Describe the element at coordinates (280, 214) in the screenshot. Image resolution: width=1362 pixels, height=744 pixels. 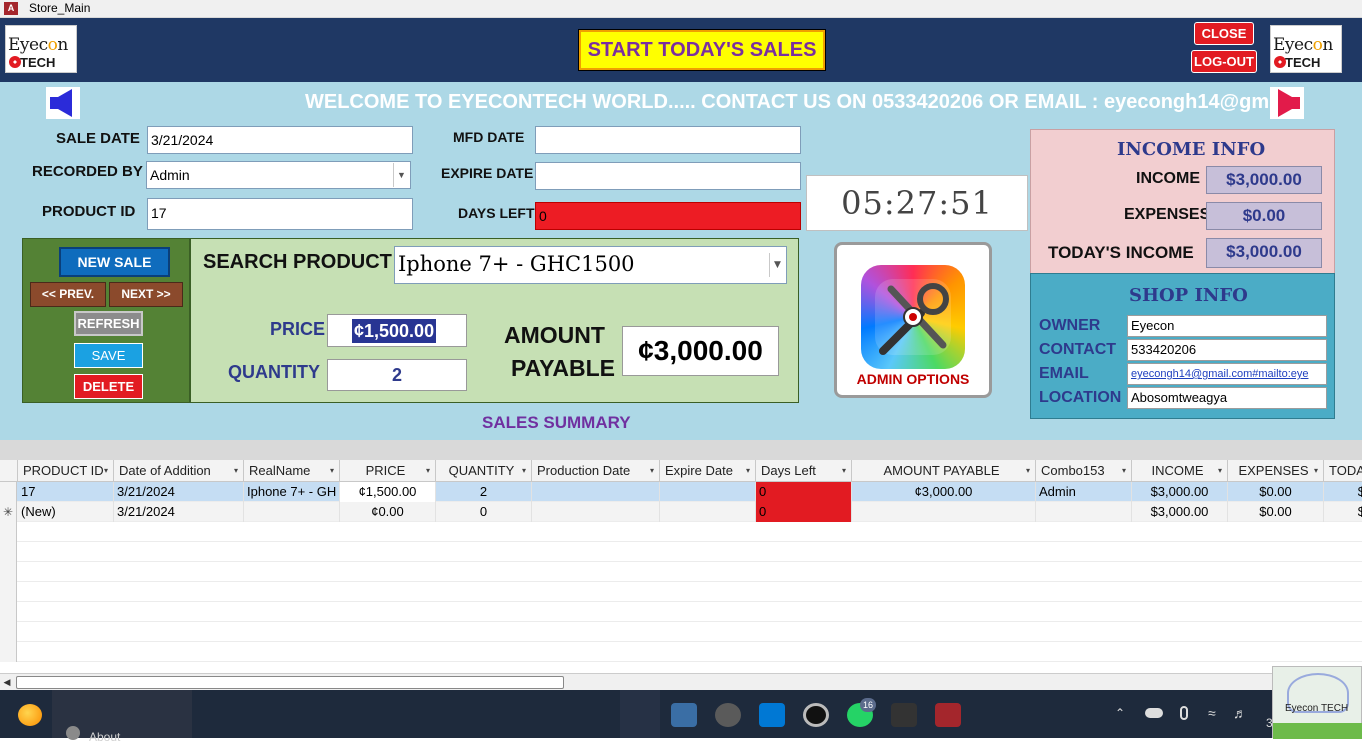
I see `product-id-field: 17` at that location.